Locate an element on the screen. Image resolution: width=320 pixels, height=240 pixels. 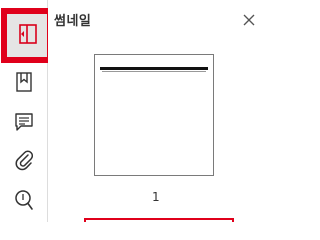
comment-icon is located at coordinates (24, 122).